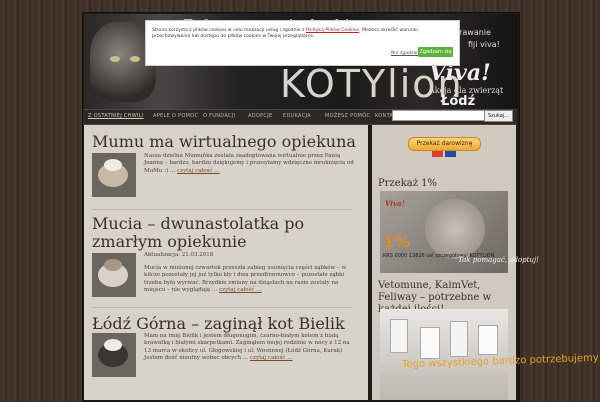 The height and width of the screenshot is (402, 600). Describe the element at coordinates (179, 255) in the screenshot. I see `post-date: Aktualizacja: 21.03.2018` at that location.